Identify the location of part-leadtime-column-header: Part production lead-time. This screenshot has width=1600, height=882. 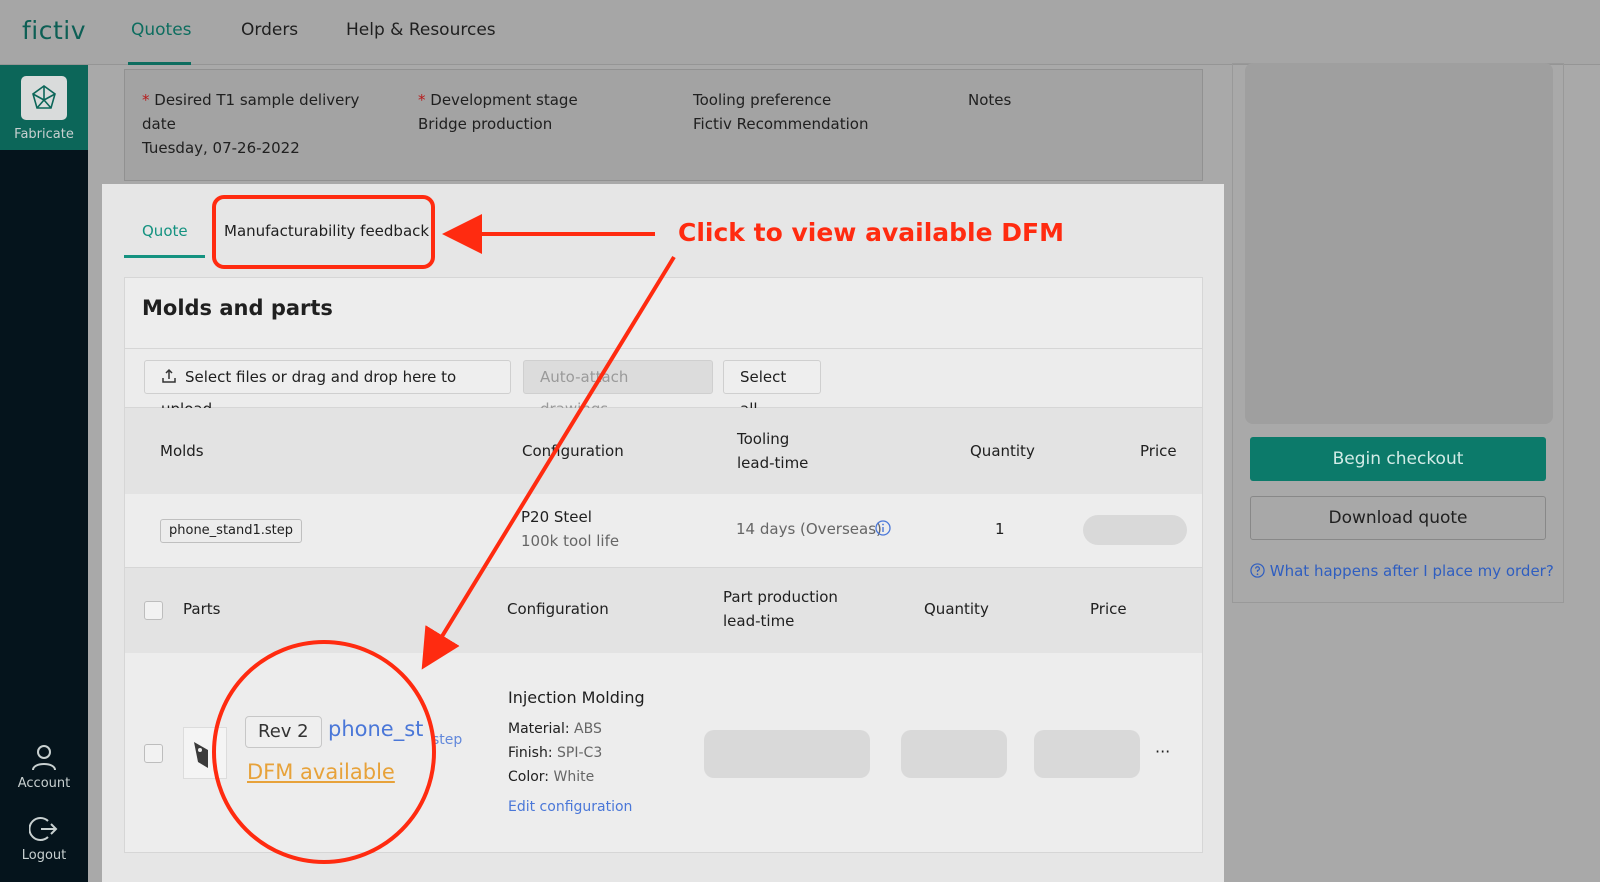
(780, 609).